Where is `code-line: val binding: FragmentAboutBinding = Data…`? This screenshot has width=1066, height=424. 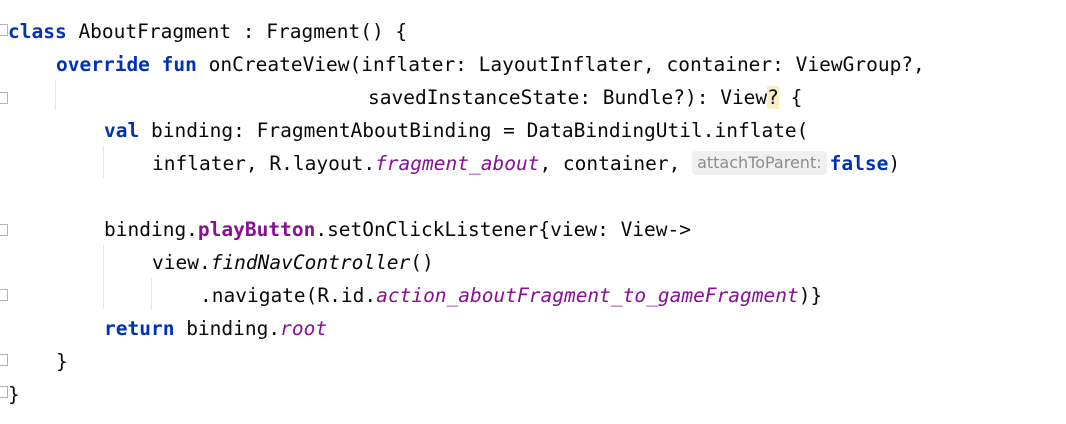 code-line: val binding: FragmentAboutBinding = Data… is located at coordinates (456, 130).